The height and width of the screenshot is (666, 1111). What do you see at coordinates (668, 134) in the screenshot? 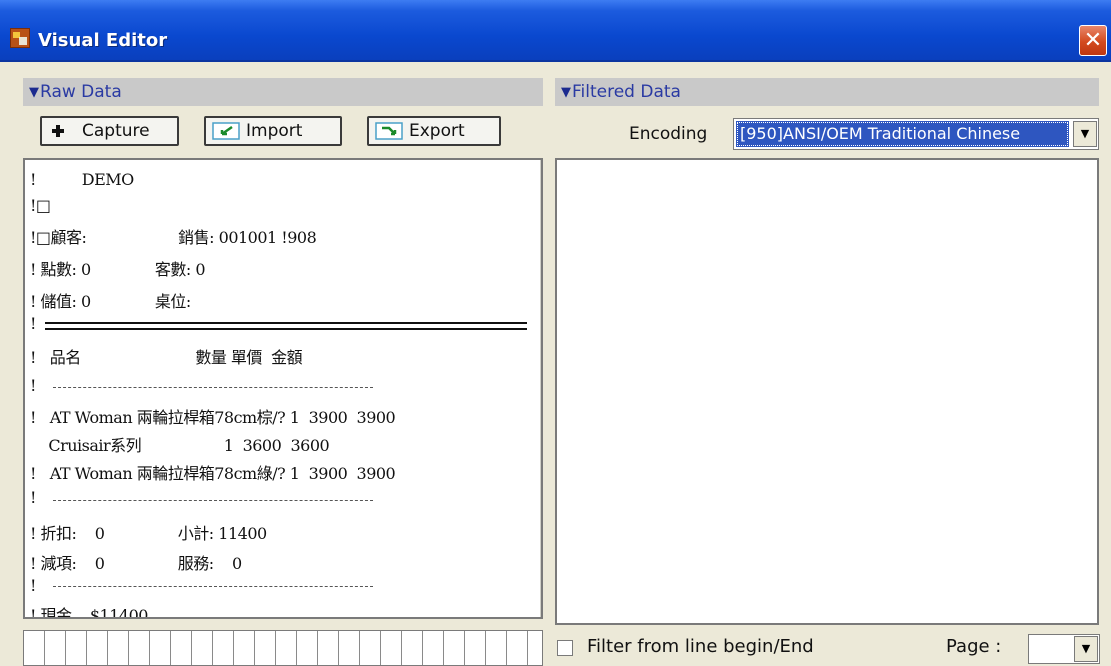
I see `encoding-label: Encoding` at bounding box center [668, 134].